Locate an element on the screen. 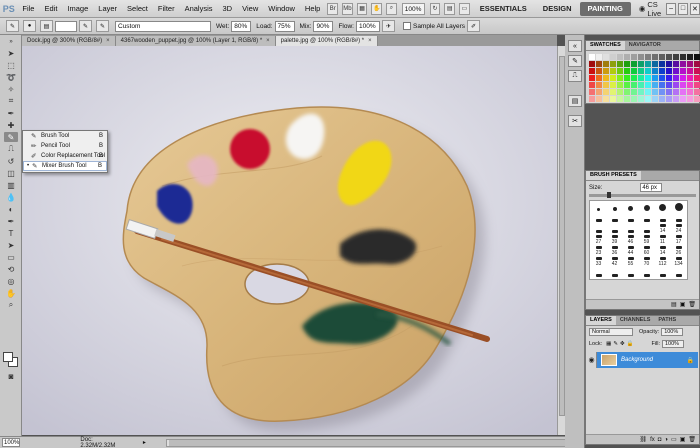 The image size is (700, 448). tool-presets-icon: ✂ is located at coordinates (575, 121).